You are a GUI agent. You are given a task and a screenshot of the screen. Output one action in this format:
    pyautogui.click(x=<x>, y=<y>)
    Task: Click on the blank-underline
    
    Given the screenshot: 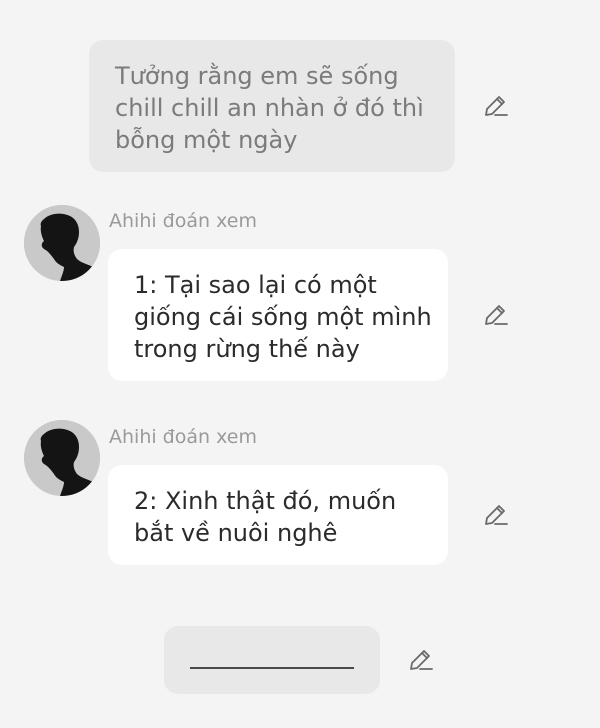 What is the action you would take?
    pyautogui.click(x=272, y=668)
    